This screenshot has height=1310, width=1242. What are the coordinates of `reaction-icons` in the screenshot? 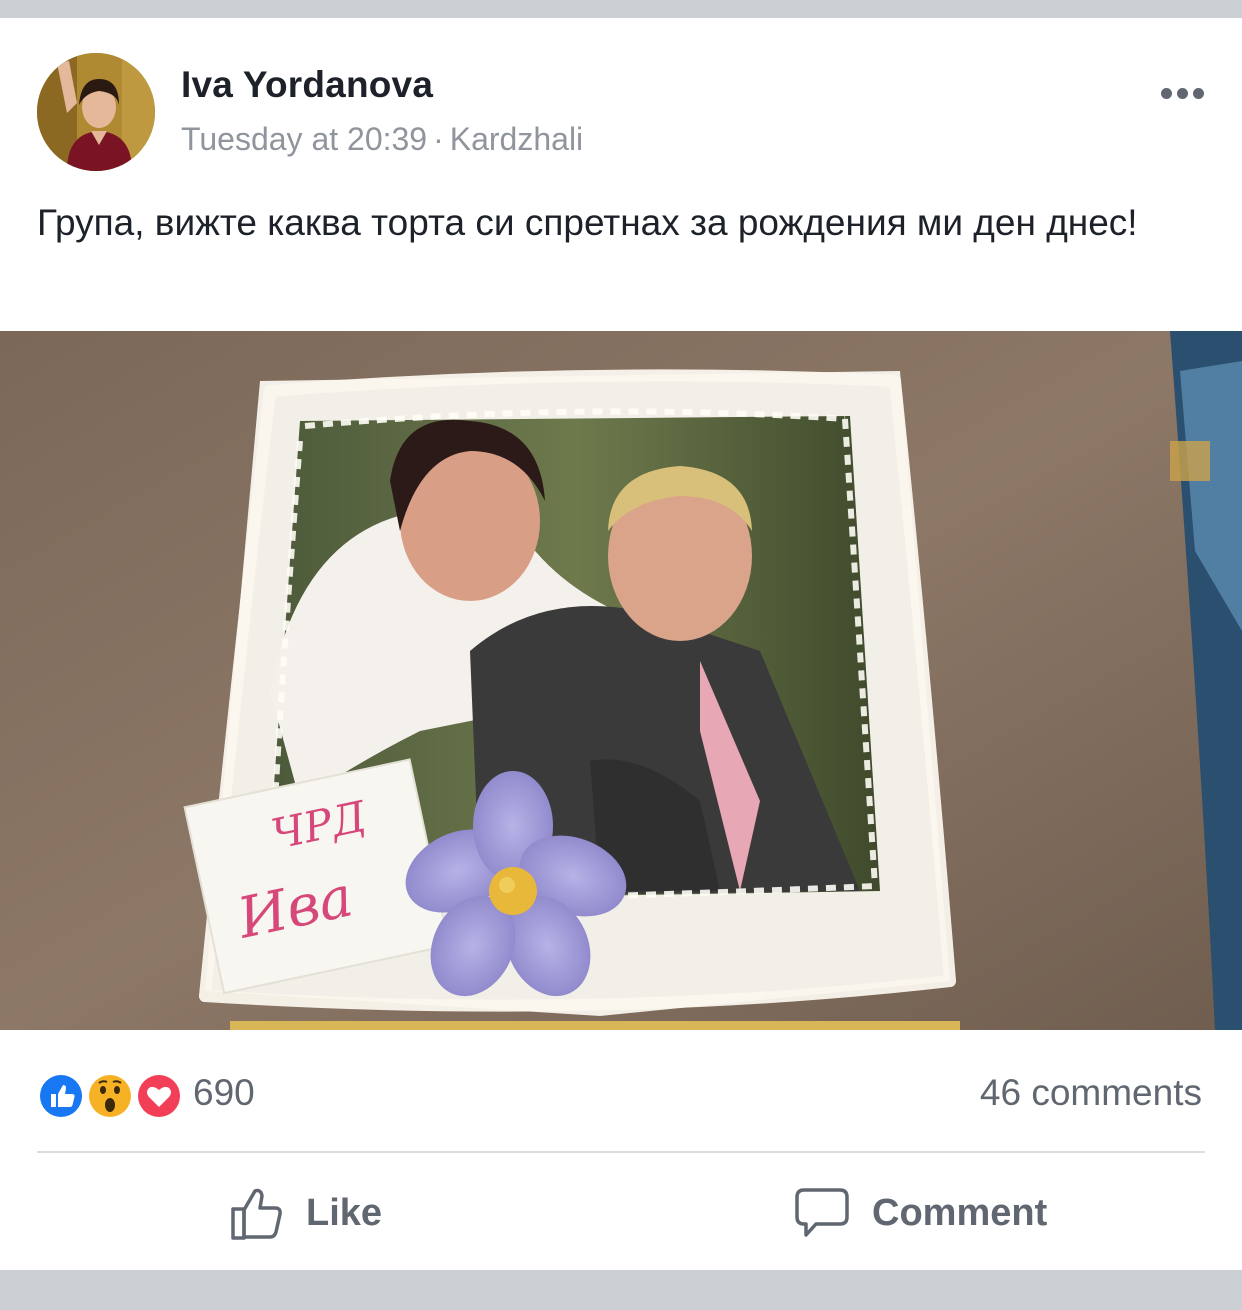 It's located at (112, 1096).